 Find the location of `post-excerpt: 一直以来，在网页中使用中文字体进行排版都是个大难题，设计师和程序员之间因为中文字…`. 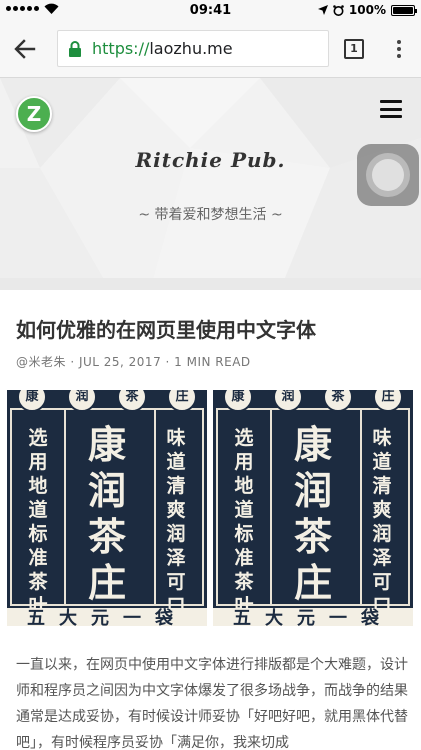

post-excerpt: 一直以来，在网页中使用中文字体进行排版都是个大难题，设计师和程序员之间因为中文字… is located at coordinates (212, 703).